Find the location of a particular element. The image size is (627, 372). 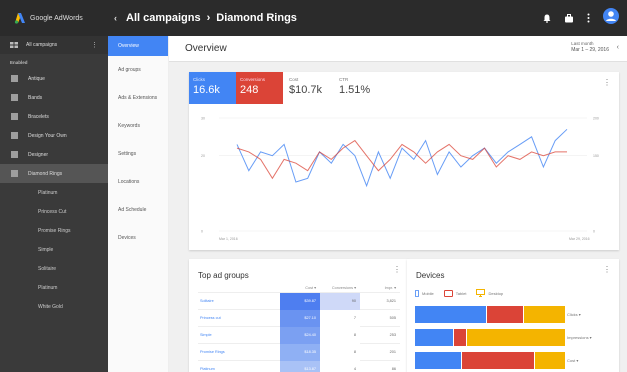

sidebar-subitem-white-gold: White Gold is located at coordinates (54, 306).